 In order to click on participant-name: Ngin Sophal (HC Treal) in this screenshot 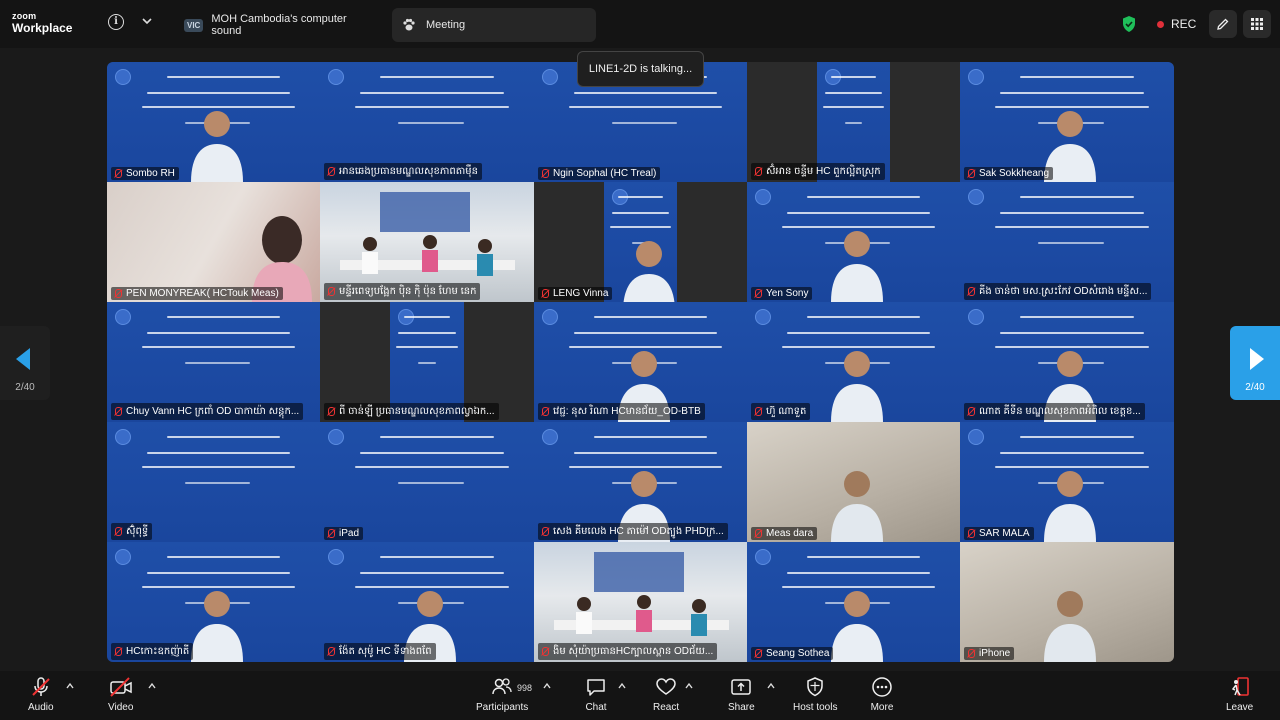, I will do `click(599, 173)`.